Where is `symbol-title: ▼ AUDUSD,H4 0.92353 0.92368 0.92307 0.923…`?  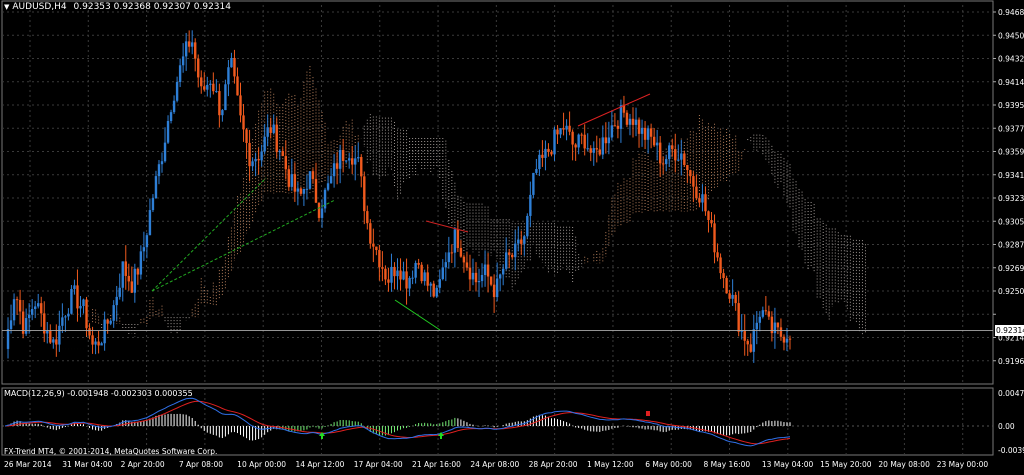 symbol-title: ▼ AUDUSD,H4 0.92353 0.92368 0.92307 0.923… is located at coordinates (117, 7).